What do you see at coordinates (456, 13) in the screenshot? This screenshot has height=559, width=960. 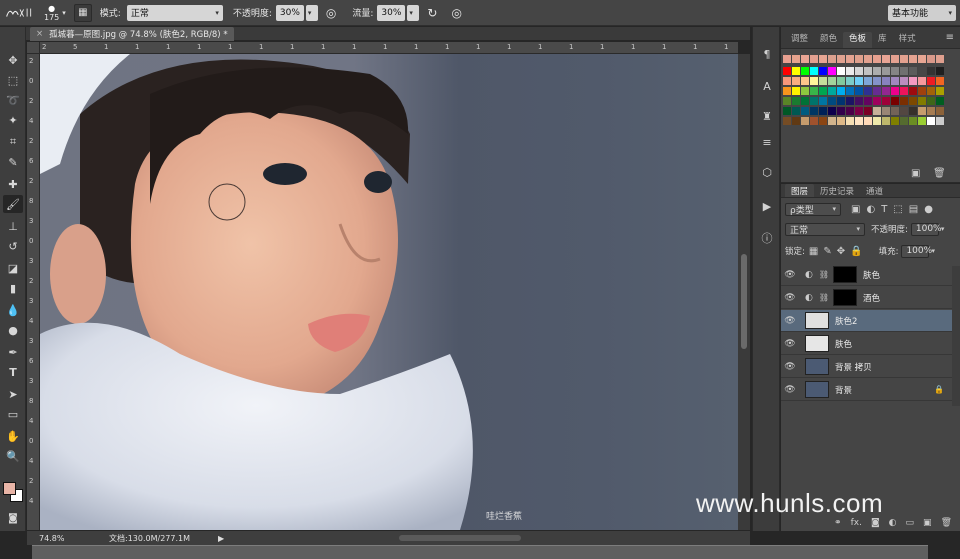 I see `pressure-size-icon: ◎` at bounding box center [456, 13].